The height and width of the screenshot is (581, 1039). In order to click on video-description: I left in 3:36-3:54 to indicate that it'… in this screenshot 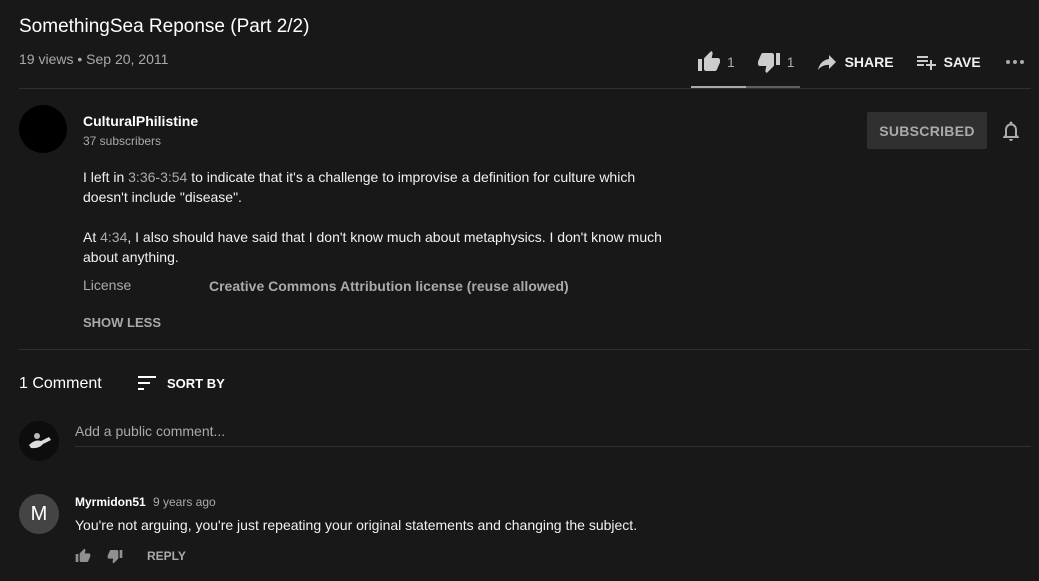, I will do `click(383, 227)`.